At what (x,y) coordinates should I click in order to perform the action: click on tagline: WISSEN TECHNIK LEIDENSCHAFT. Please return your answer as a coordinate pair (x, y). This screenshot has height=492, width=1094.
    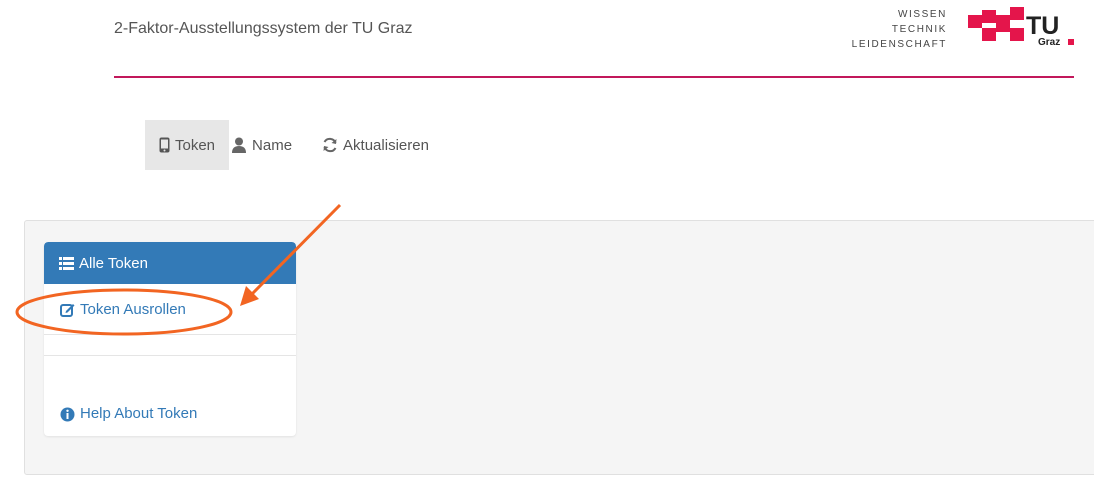
    Looking at the image, I should click on (893, 29).